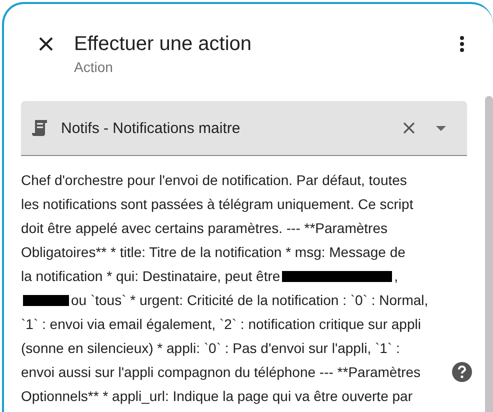 This screenshot has width=493, height=412. What do you see at coordinates (213, 252) in the screenshot?
I see `description-text: Obligatoires** * title: Titre de la notification * msg: Message de` at bounding box center [213, 252].